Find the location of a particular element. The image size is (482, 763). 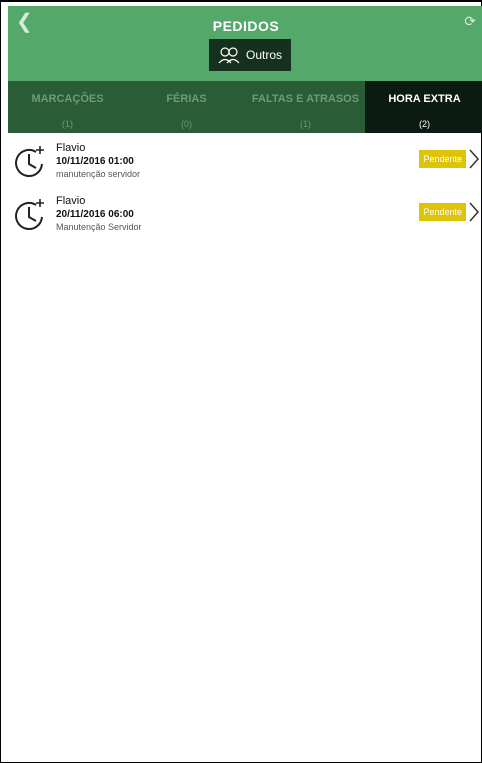

request-description: manutenção servidor is located at coordinates (98, 174).